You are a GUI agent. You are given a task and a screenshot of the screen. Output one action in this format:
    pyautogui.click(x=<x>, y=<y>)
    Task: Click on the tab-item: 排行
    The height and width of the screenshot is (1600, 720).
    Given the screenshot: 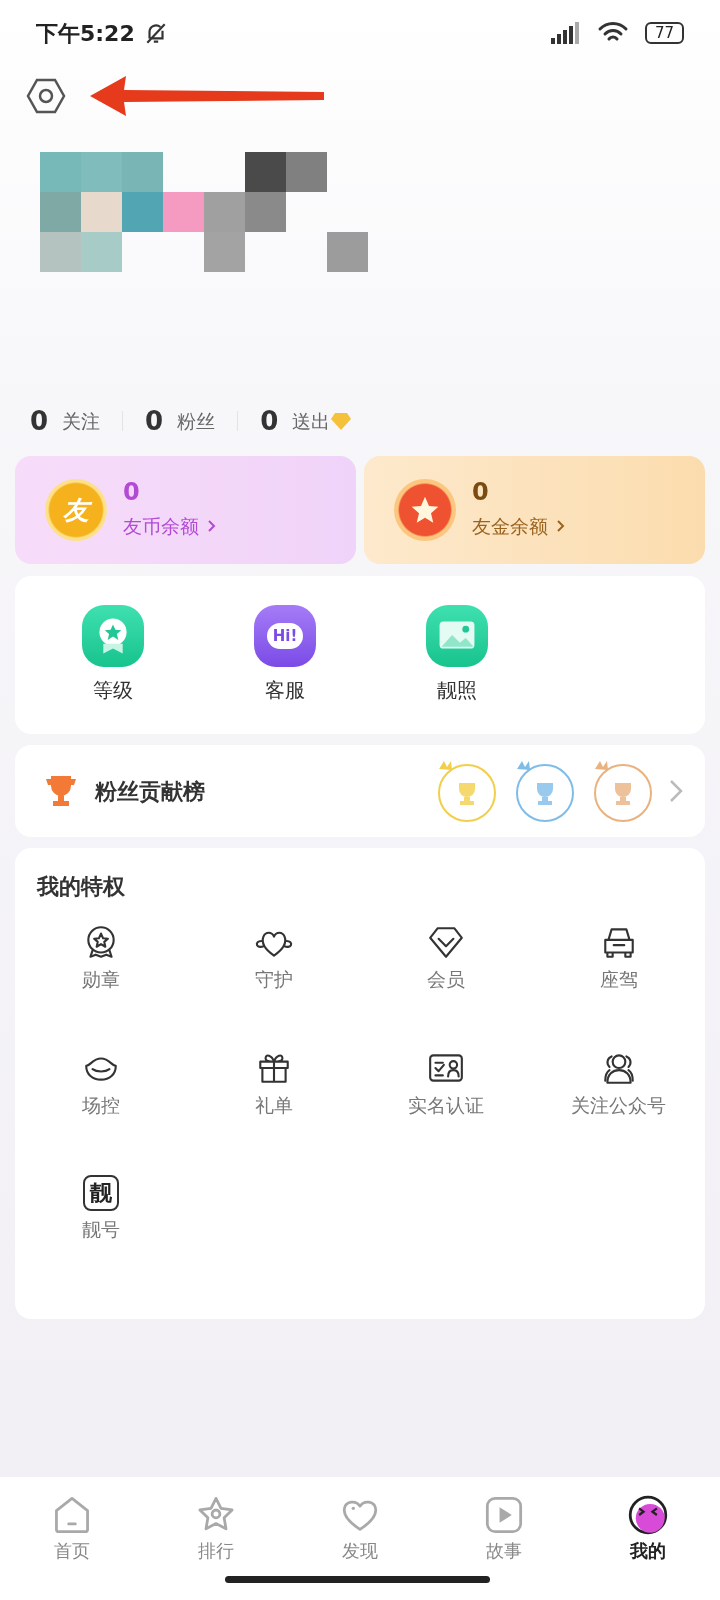 What is the action you would take?
    pyautogui.click(x=216, y=1538)
    